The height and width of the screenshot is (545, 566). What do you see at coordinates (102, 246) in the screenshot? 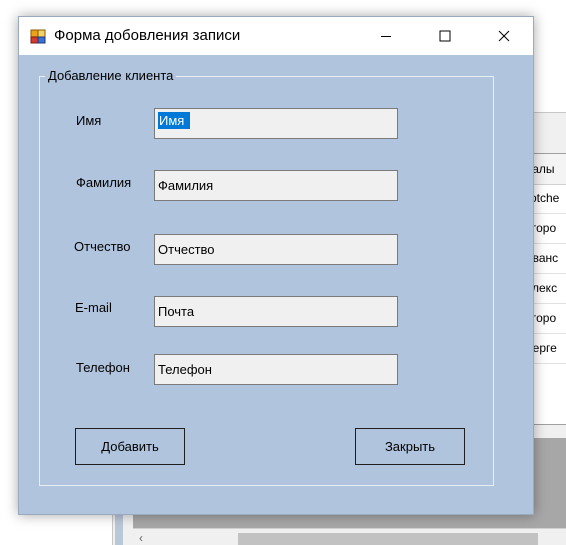
I see `middle-name-label: Отчество` at bounding box center [102, 246].